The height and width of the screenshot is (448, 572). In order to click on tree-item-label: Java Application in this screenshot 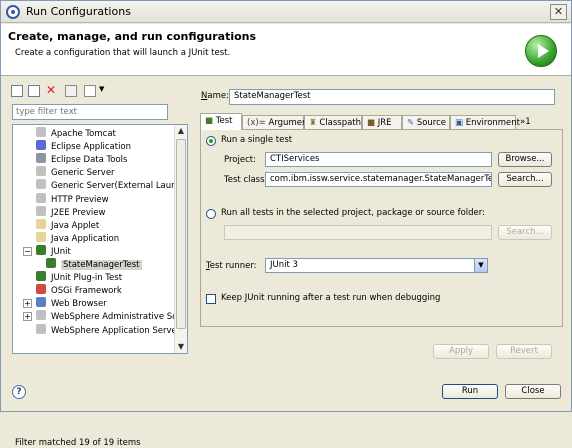, I will do `click(85, 238)`.